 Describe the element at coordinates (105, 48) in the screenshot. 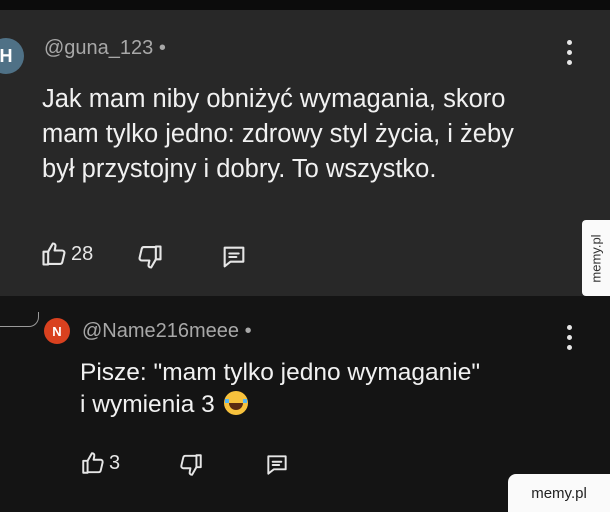

I see `comment-author: @guna_123 •` at that location.